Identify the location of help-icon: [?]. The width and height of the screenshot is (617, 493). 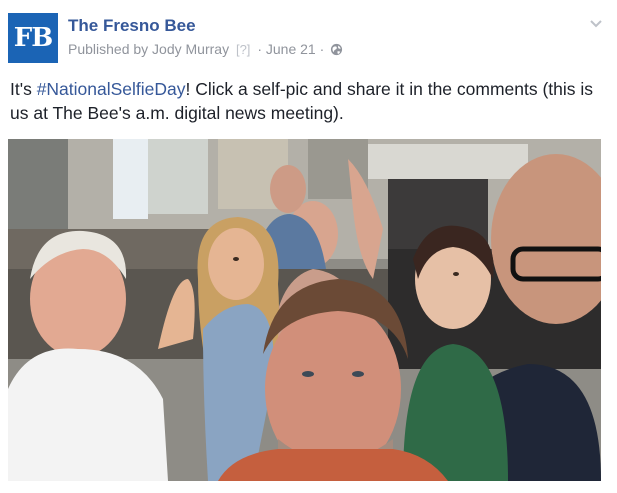
(243, 49).